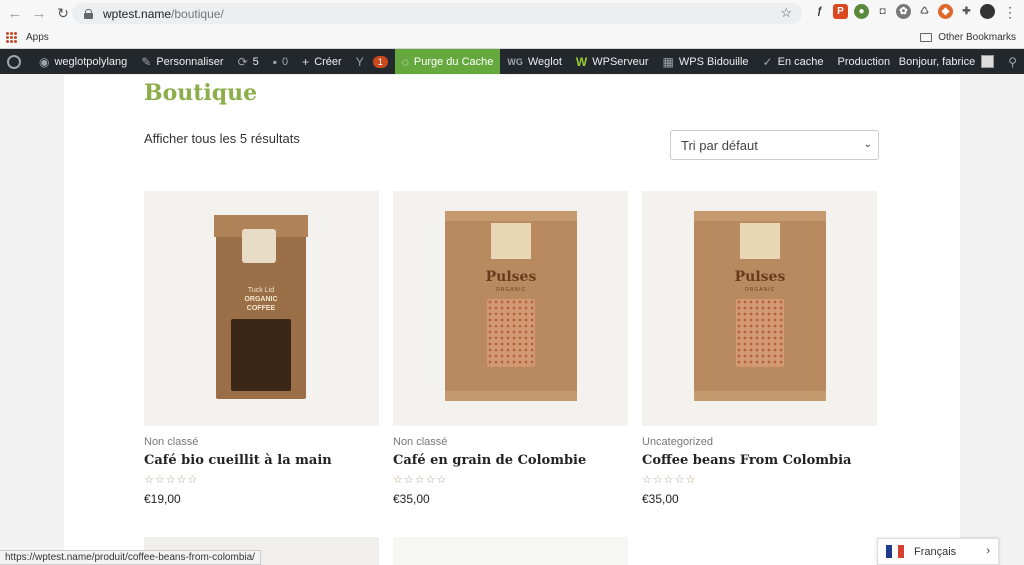  What do you see at coordinates (786, 13) in the screenshot?
I see `bookmark-star-icon: ☆` at bounding box center [786, 13].